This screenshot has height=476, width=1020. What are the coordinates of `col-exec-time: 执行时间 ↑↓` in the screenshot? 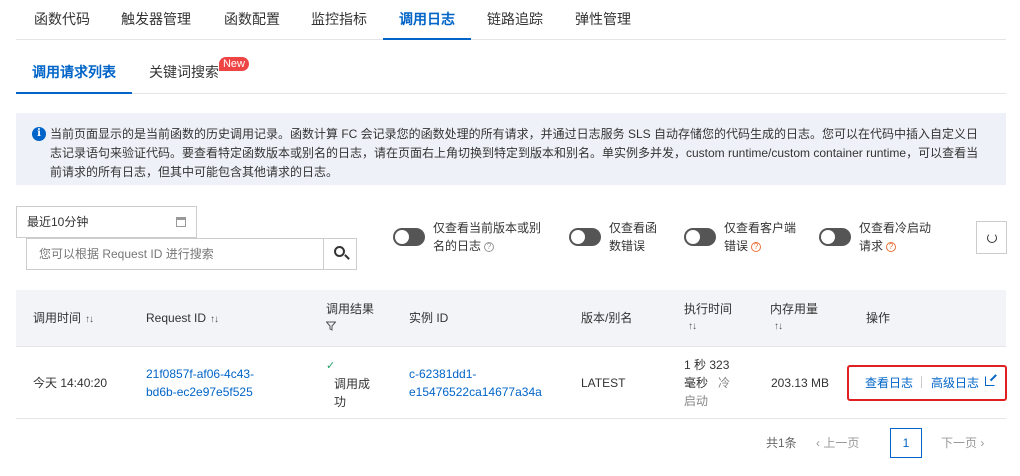 It's located at (708, 318).